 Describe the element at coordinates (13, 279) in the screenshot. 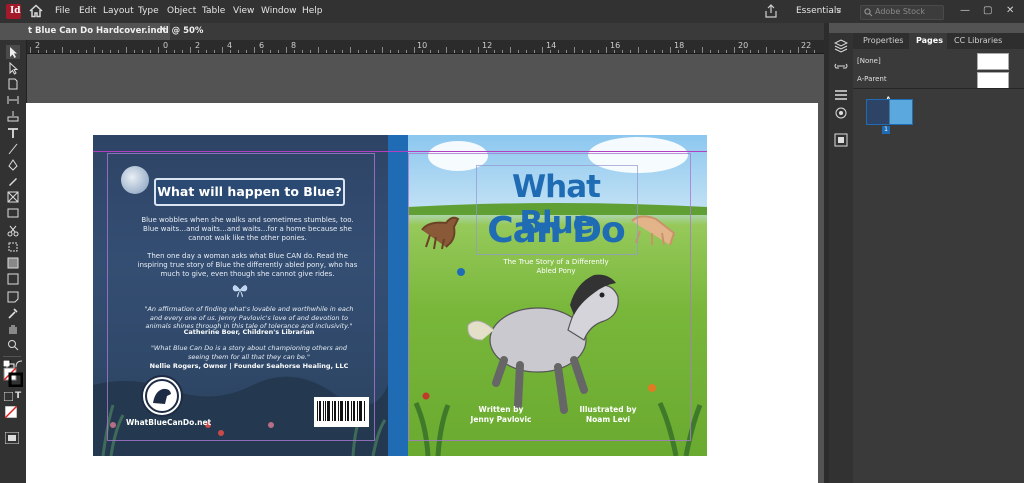

I see `gradient-feather-tool-icon` at that location.